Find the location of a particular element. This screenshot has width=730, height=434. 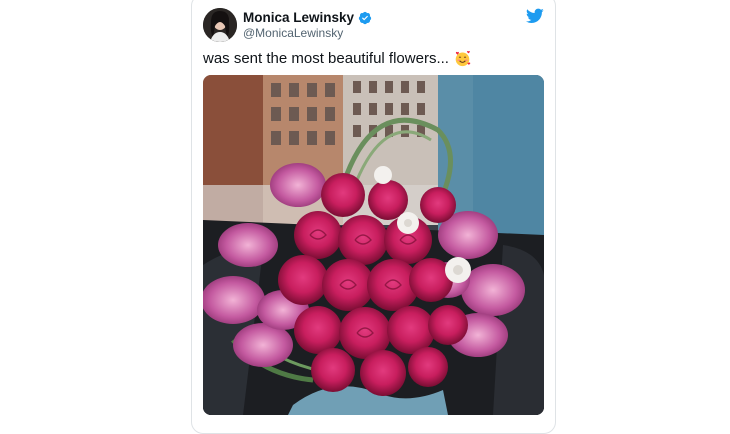

smiling-face-with-hearts-icon is located at coordinates (463, 58).